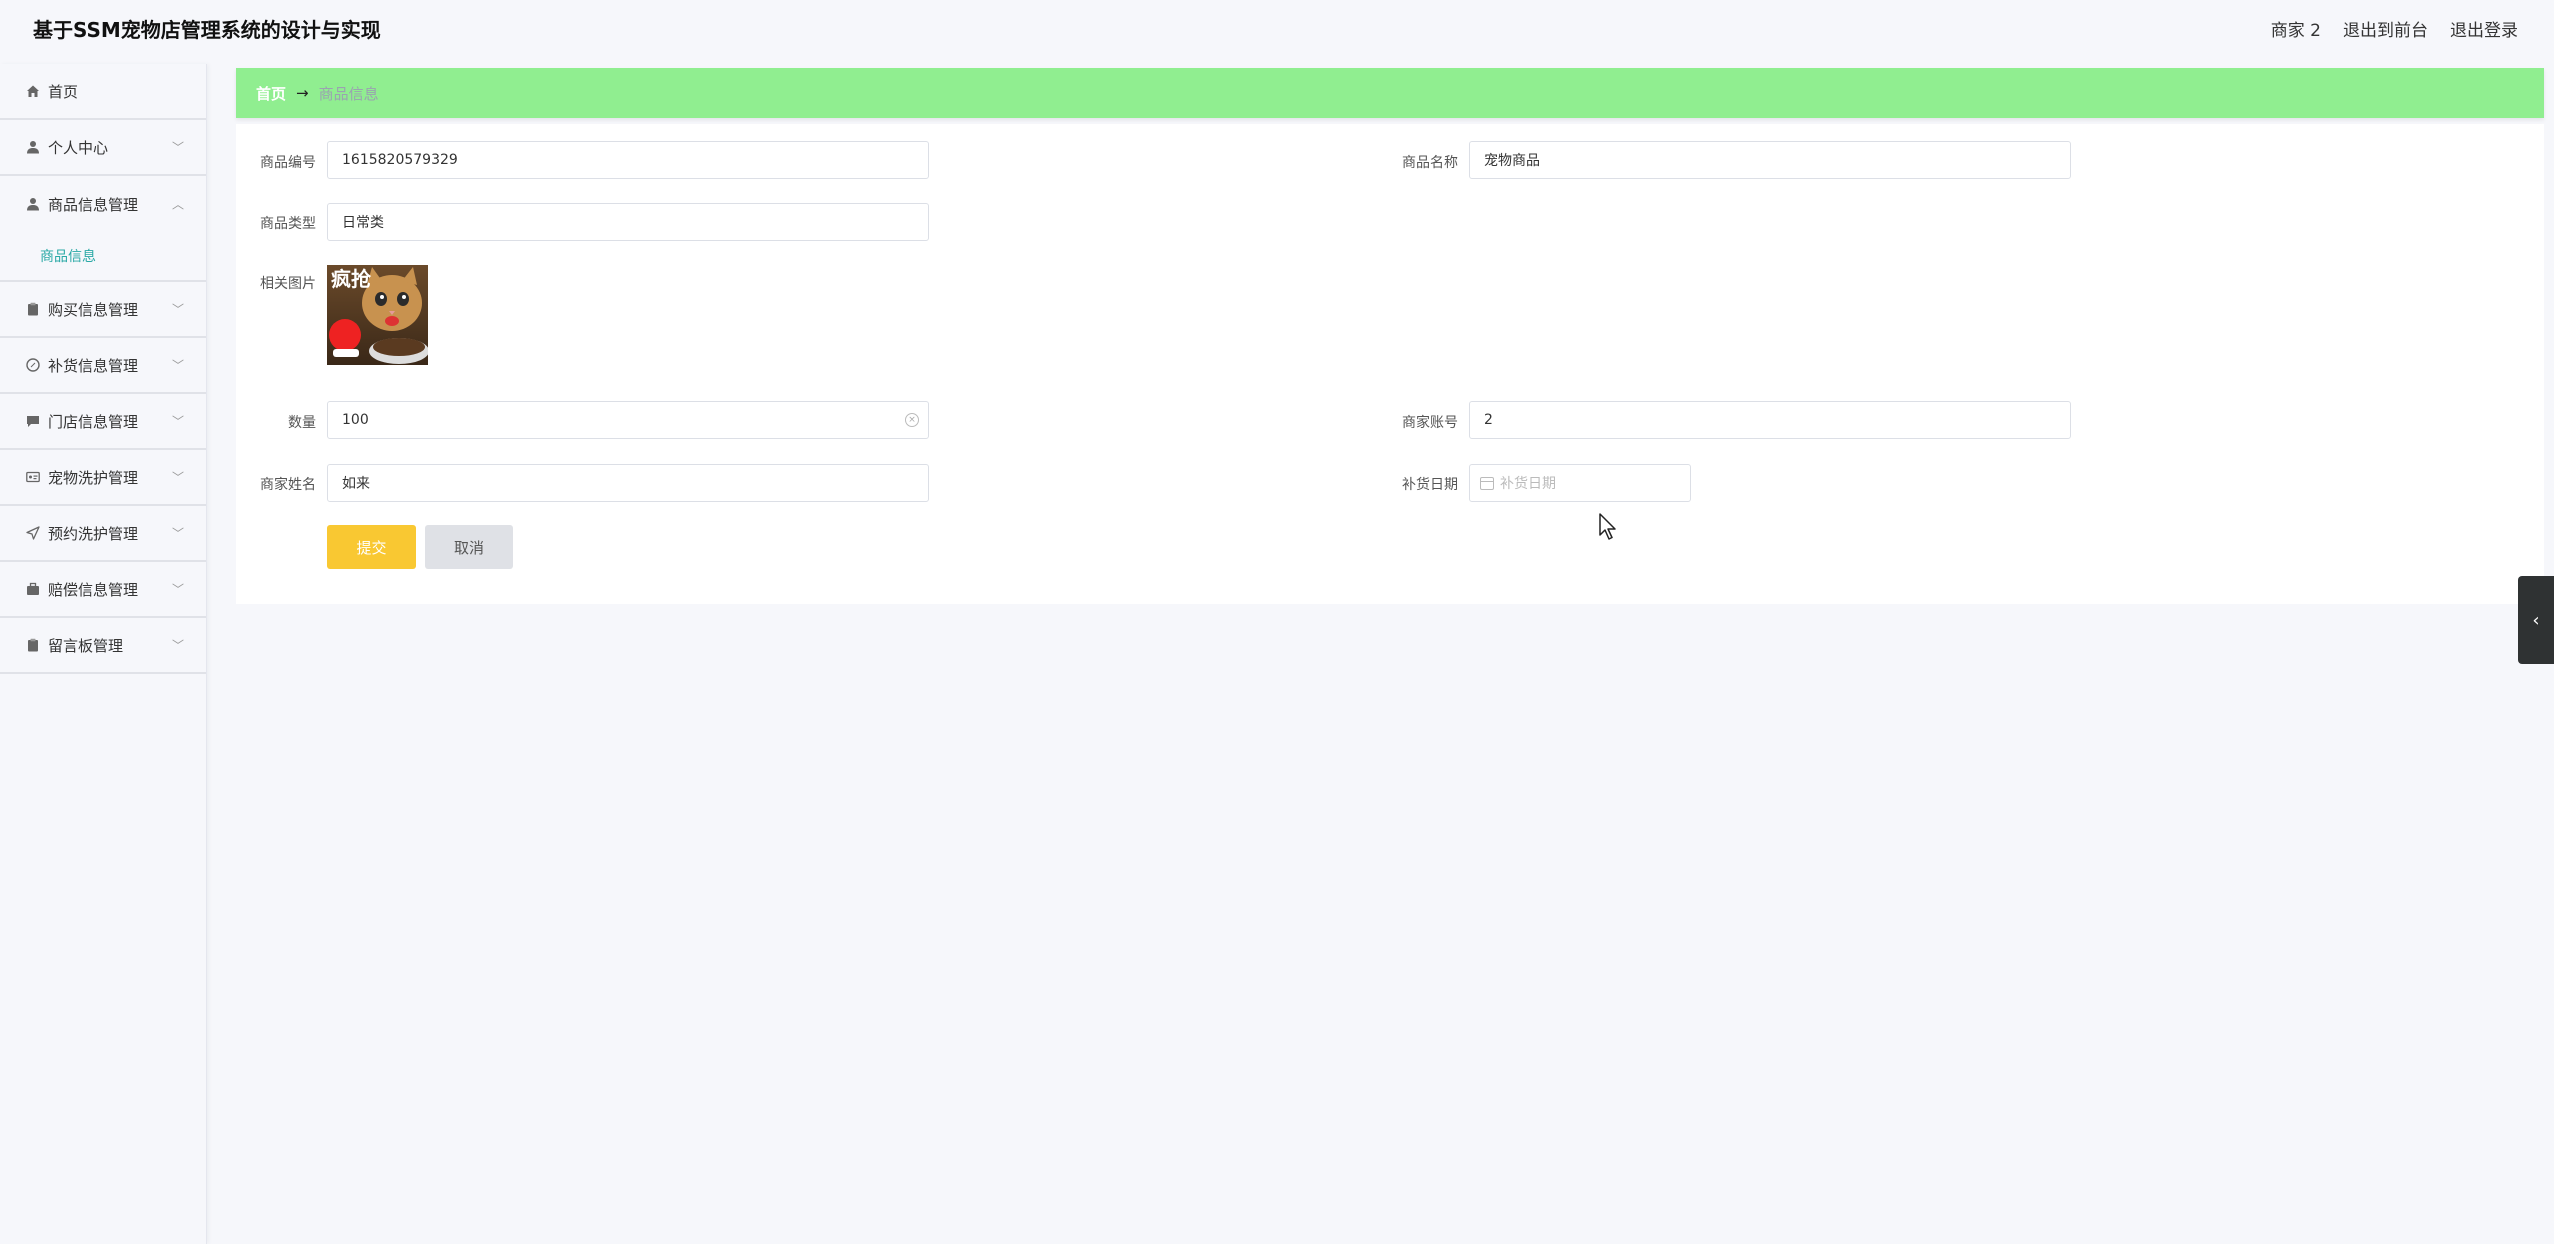  What do you see at coordinates (628, 222) in the screenshot?
I see `product-type-field: 日常类` at bounding box center [628, 222].